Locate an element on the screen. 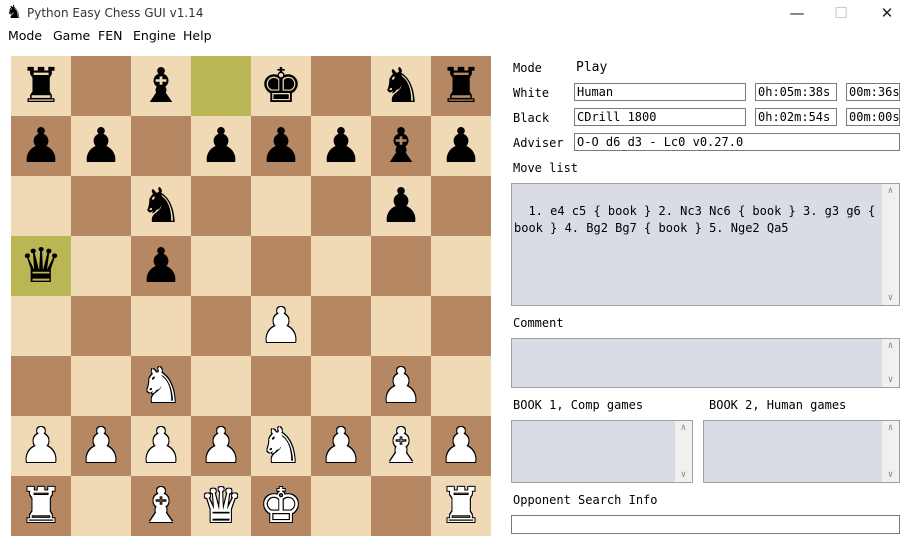 Image resolution: width=910 pixels, height=546 pixels. square-e3 is located at coordinates (281, 386).